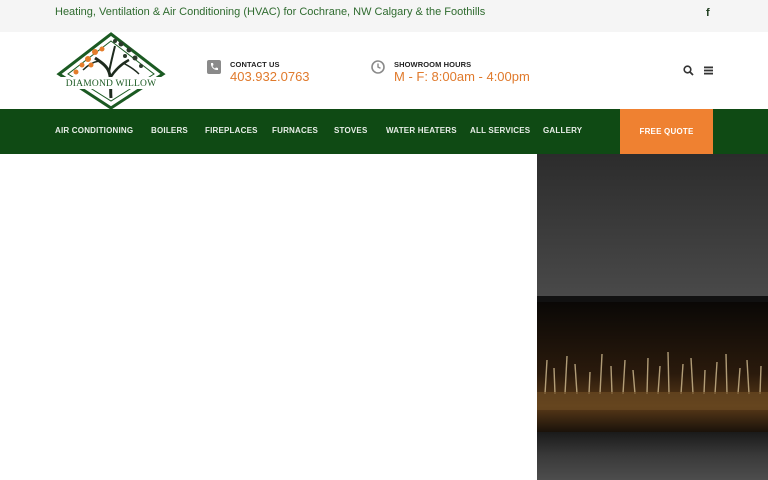 The image size is (768, 480). I want to click on nav-item-fireplaces: FIREPLACES, so click(231, 130).